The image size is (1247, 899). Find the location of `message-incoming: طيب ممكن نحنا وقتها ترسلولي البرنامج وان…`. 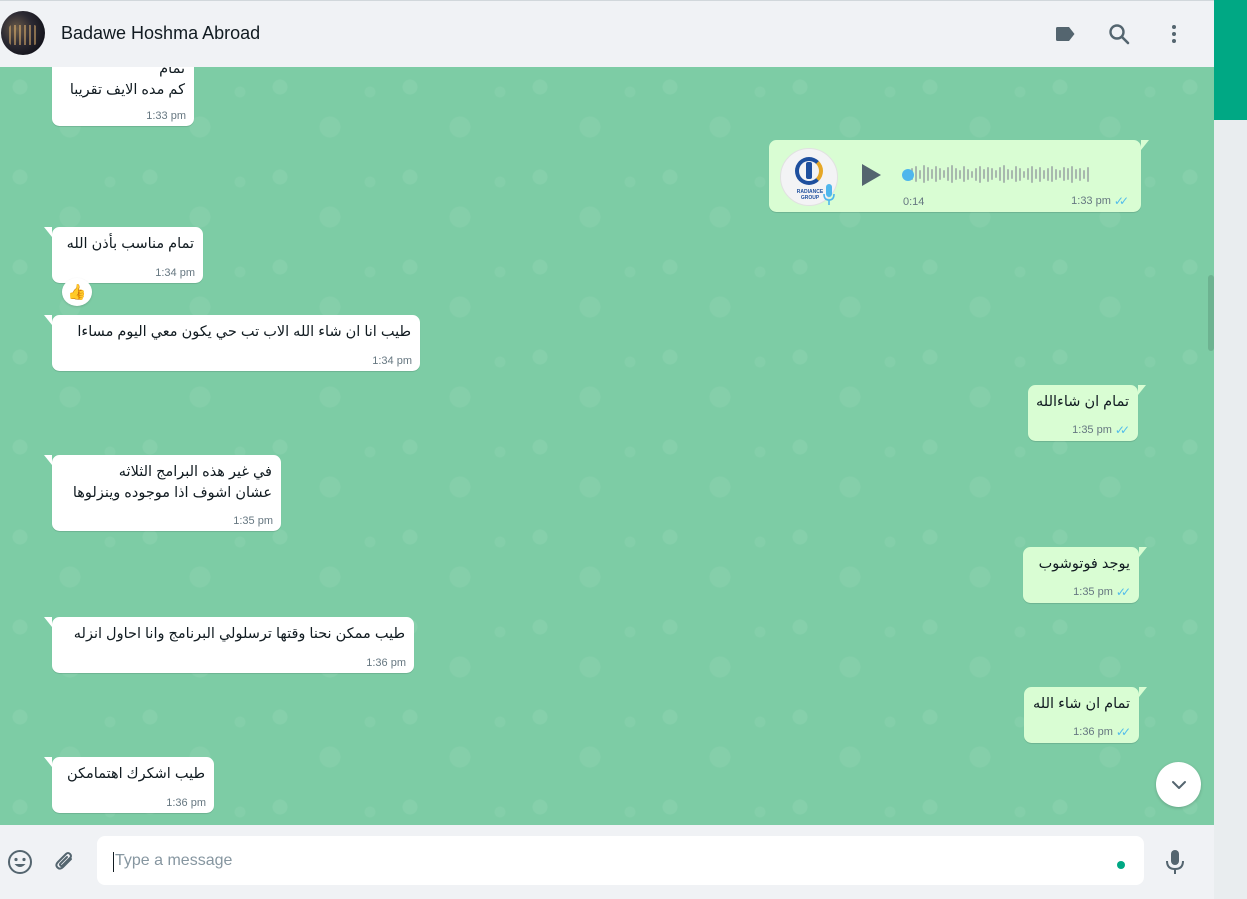

message-incoming: طيب ممكن نحنا وقتها ترسلولي البرنامج وان… is located at coordinates (229, 645).